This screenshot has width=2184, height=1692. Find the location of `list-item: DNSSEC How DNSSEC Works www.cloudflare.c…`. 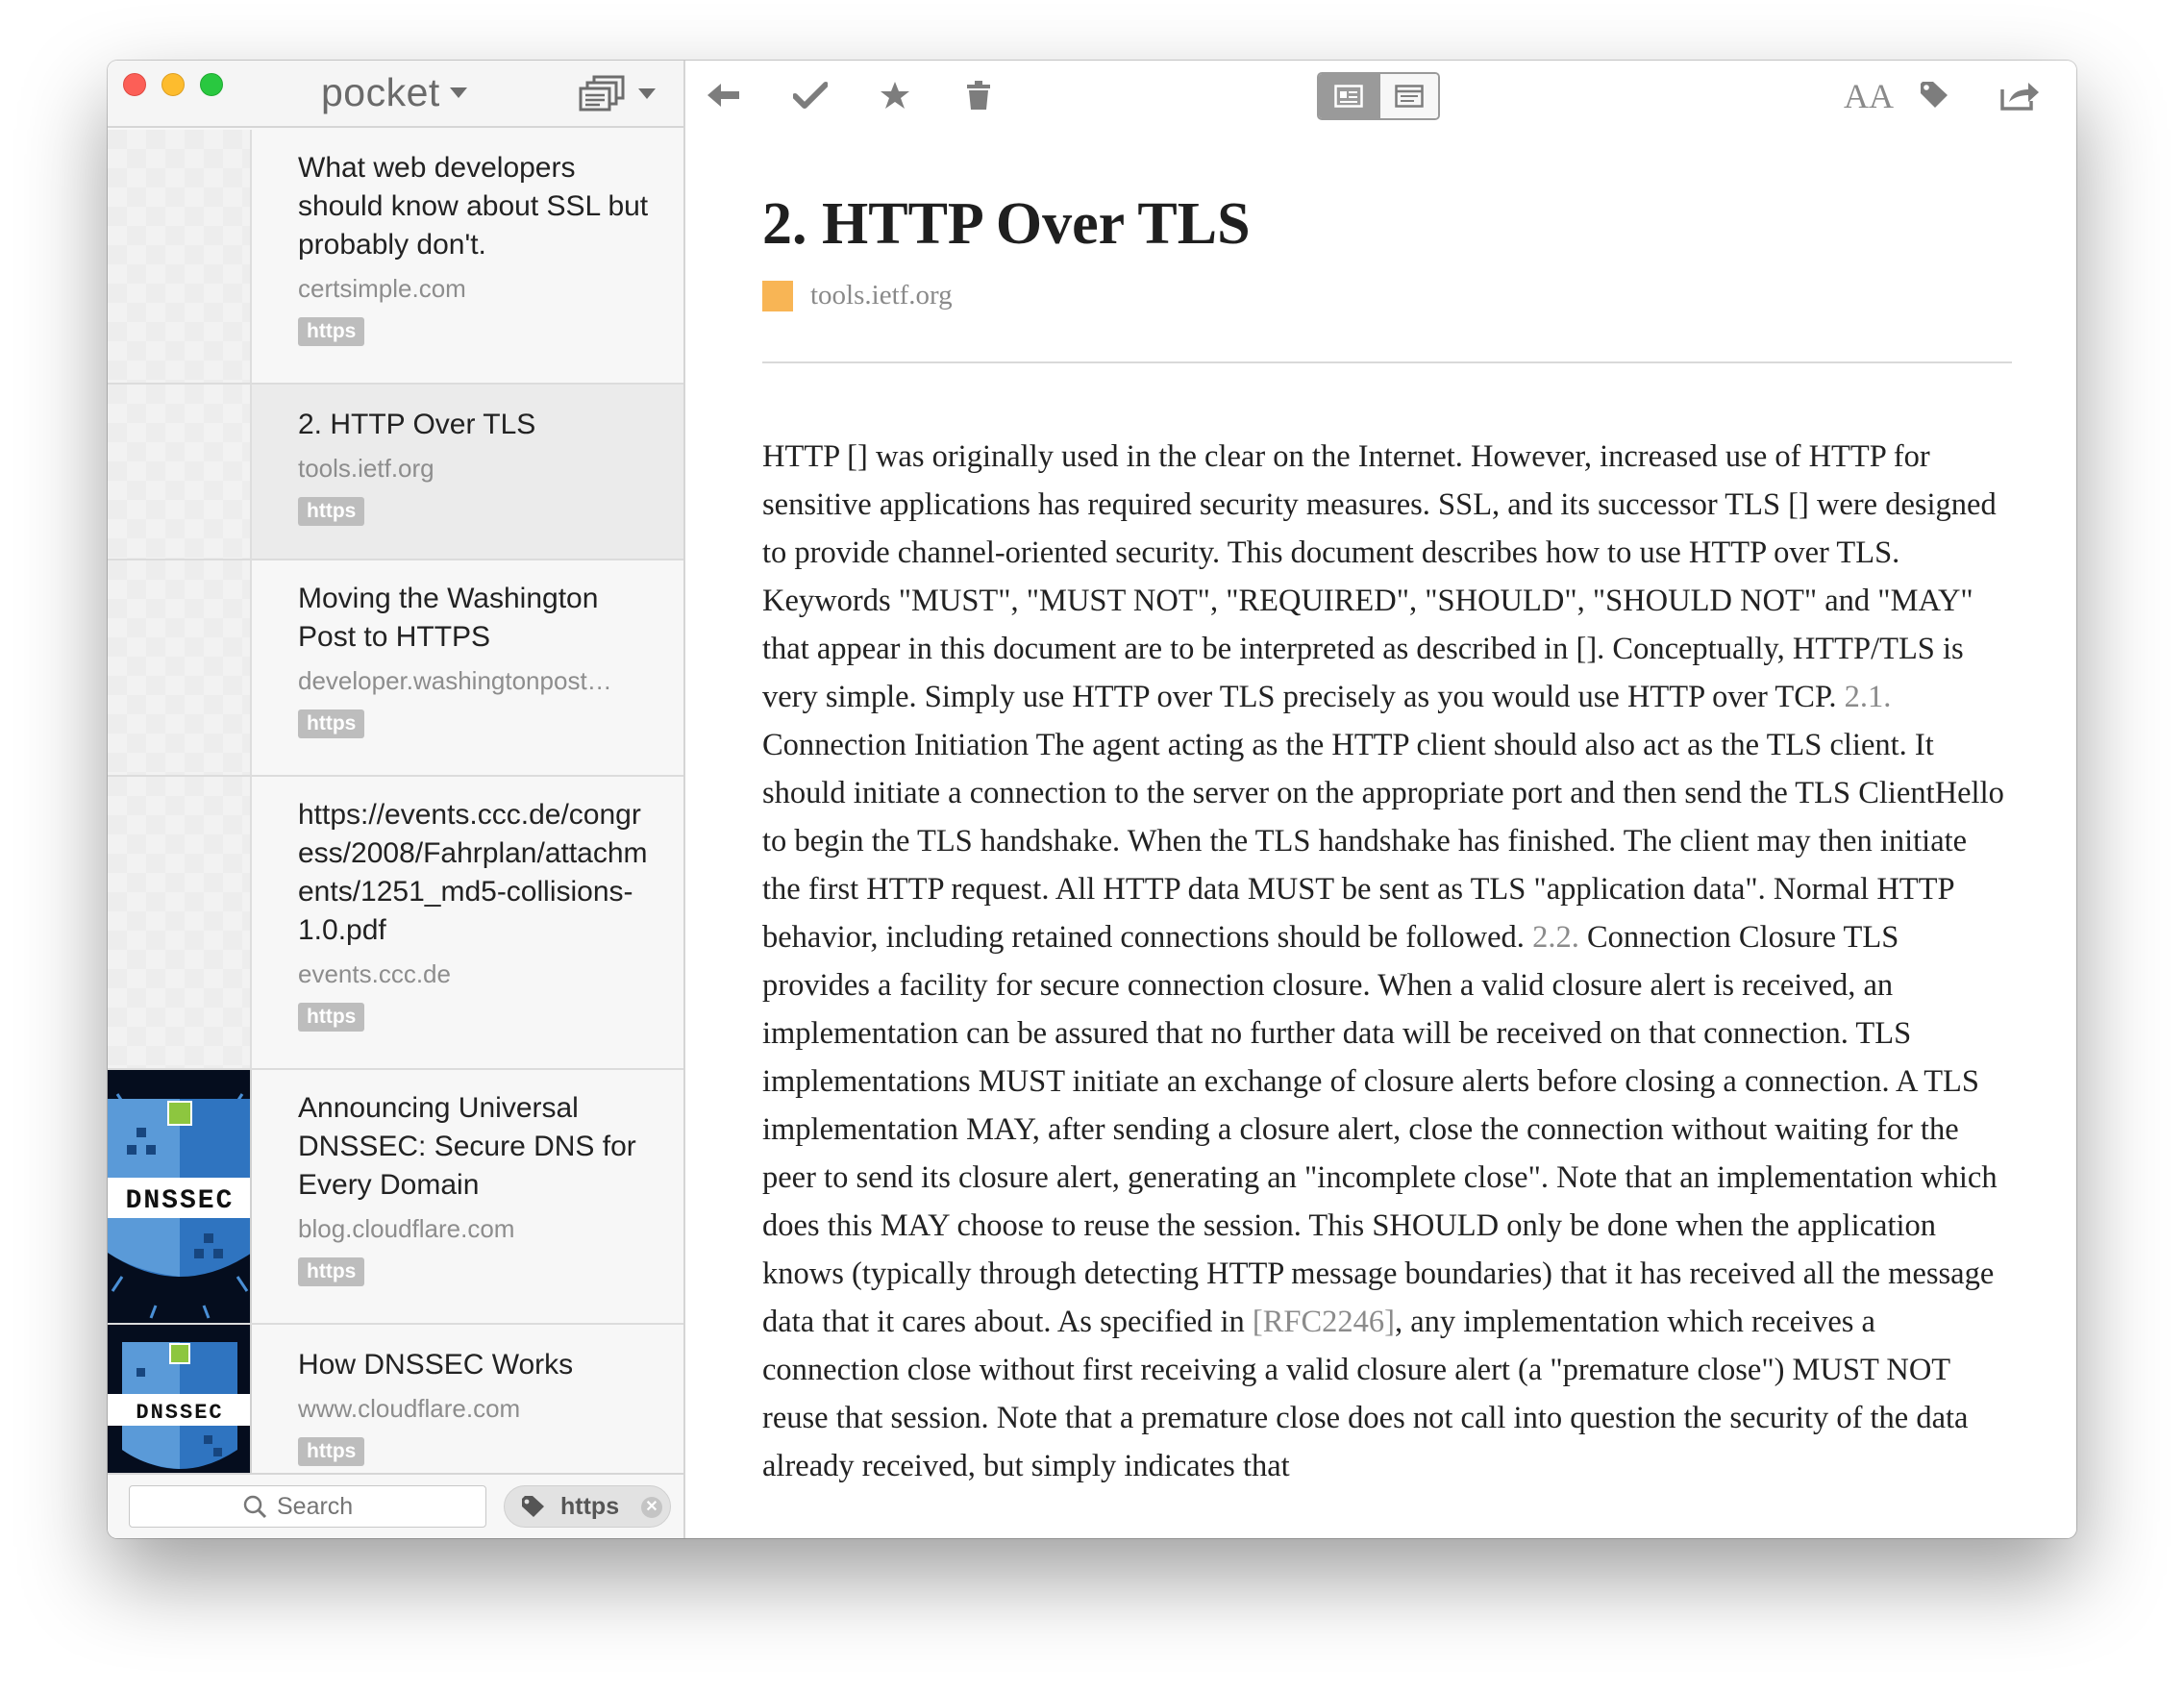

list-item: DNSSEC How DNSSEC Works www.cloudflare.c… is located at coordinates (396, 1399).